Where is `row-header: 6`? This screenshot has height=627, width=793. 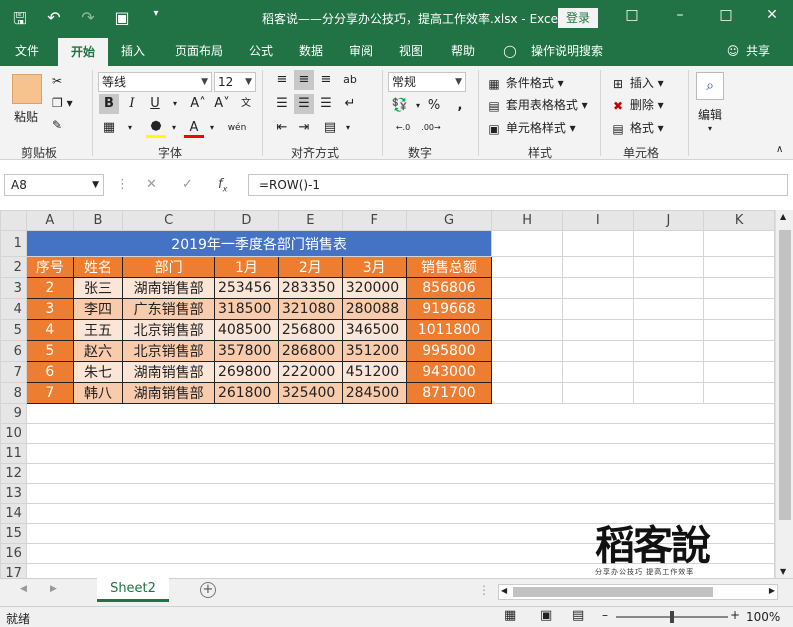 row-header: 6 is located at coordinates (13, 351).